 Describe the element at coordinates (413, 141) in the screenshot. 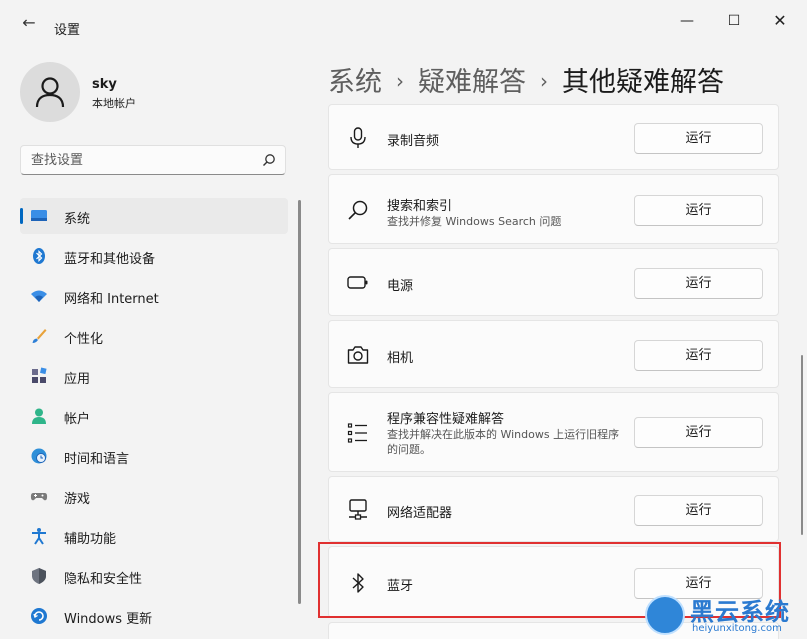

I see `troubleshooter-title: 录制音频` at that location.